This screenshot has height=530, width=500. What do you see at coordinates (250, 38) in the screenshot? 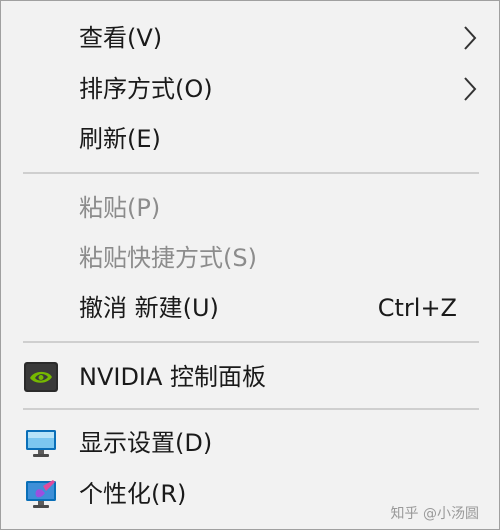
I see `menu-item-view: 查看(V)` at bounding box center [250, 38].